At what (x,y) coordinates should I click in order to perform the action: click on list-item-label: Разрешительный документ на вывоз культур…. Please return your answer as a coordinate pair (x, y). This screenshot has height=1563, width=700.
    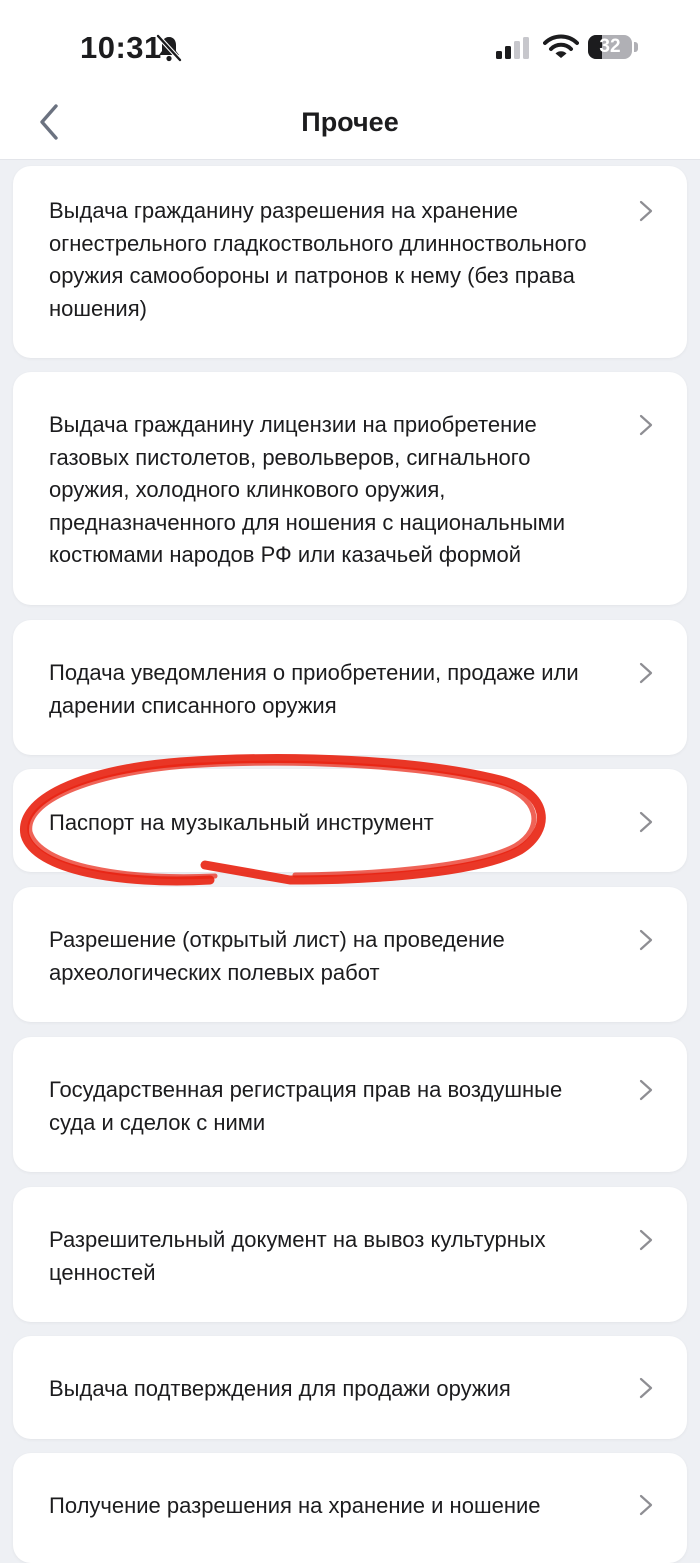
    Looking at the image, I should click on (297, 1256).